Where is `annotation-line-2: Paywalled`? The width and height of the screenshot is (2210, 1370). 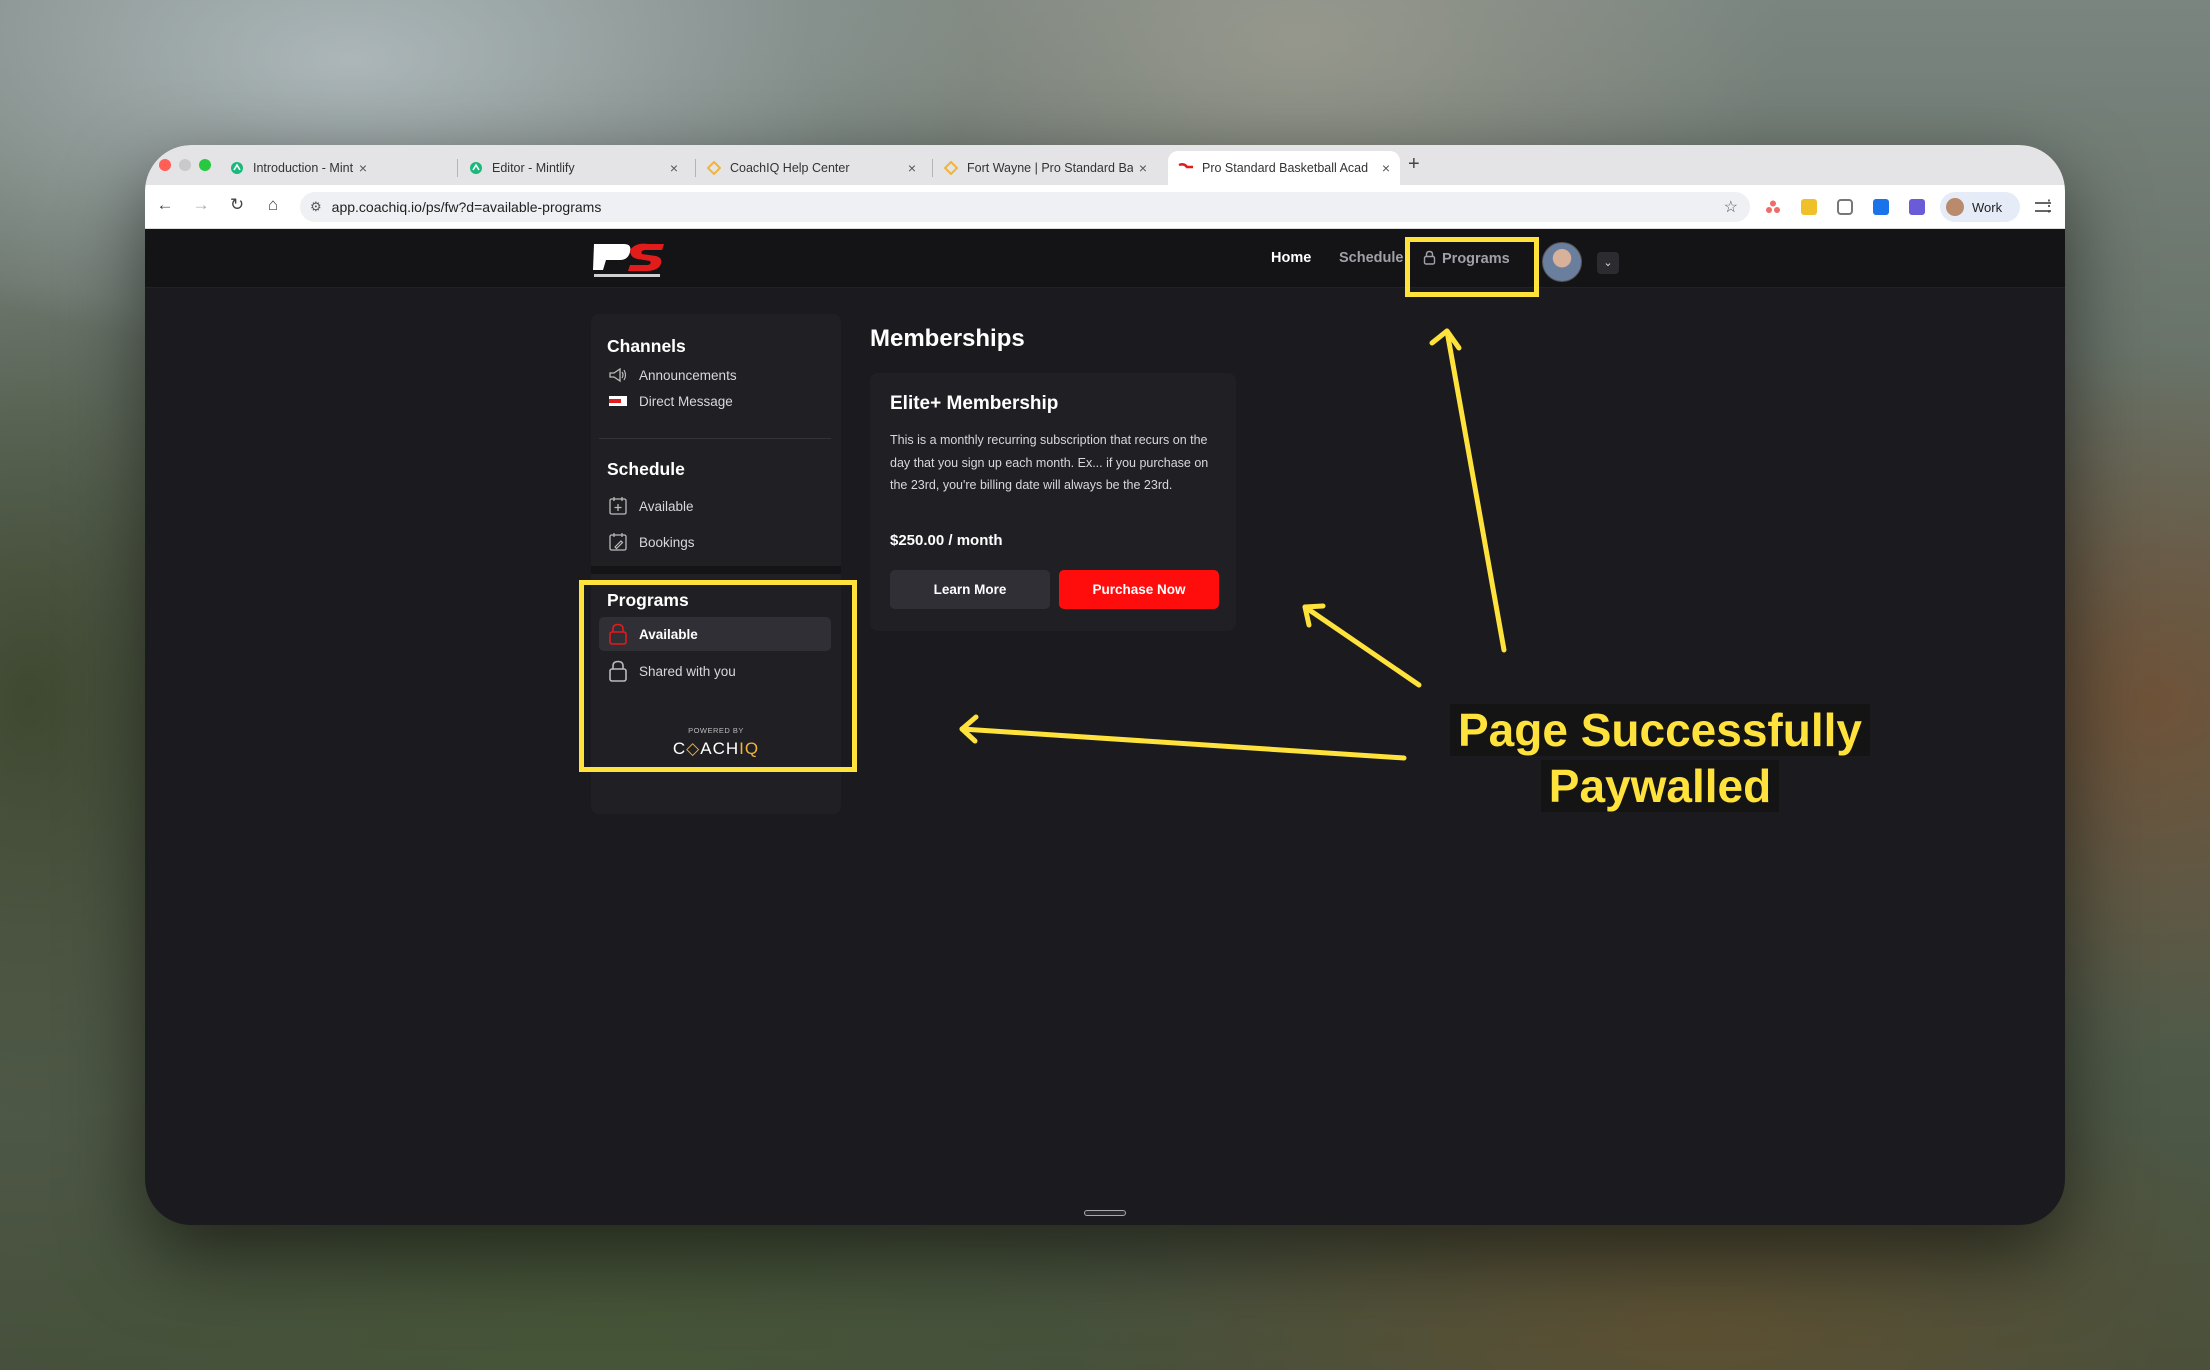
annotation-line-2: Paywalled is located at coordinates (1660, 786).